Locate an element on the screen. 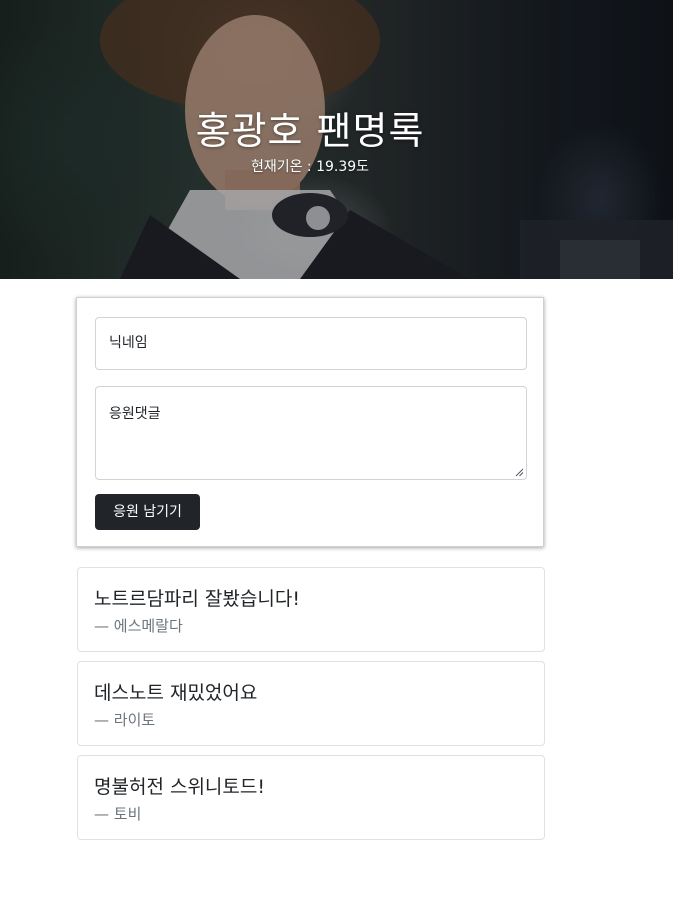 The image size is (673, 915). resize-grip-icon is located at coordinates (519, 472).